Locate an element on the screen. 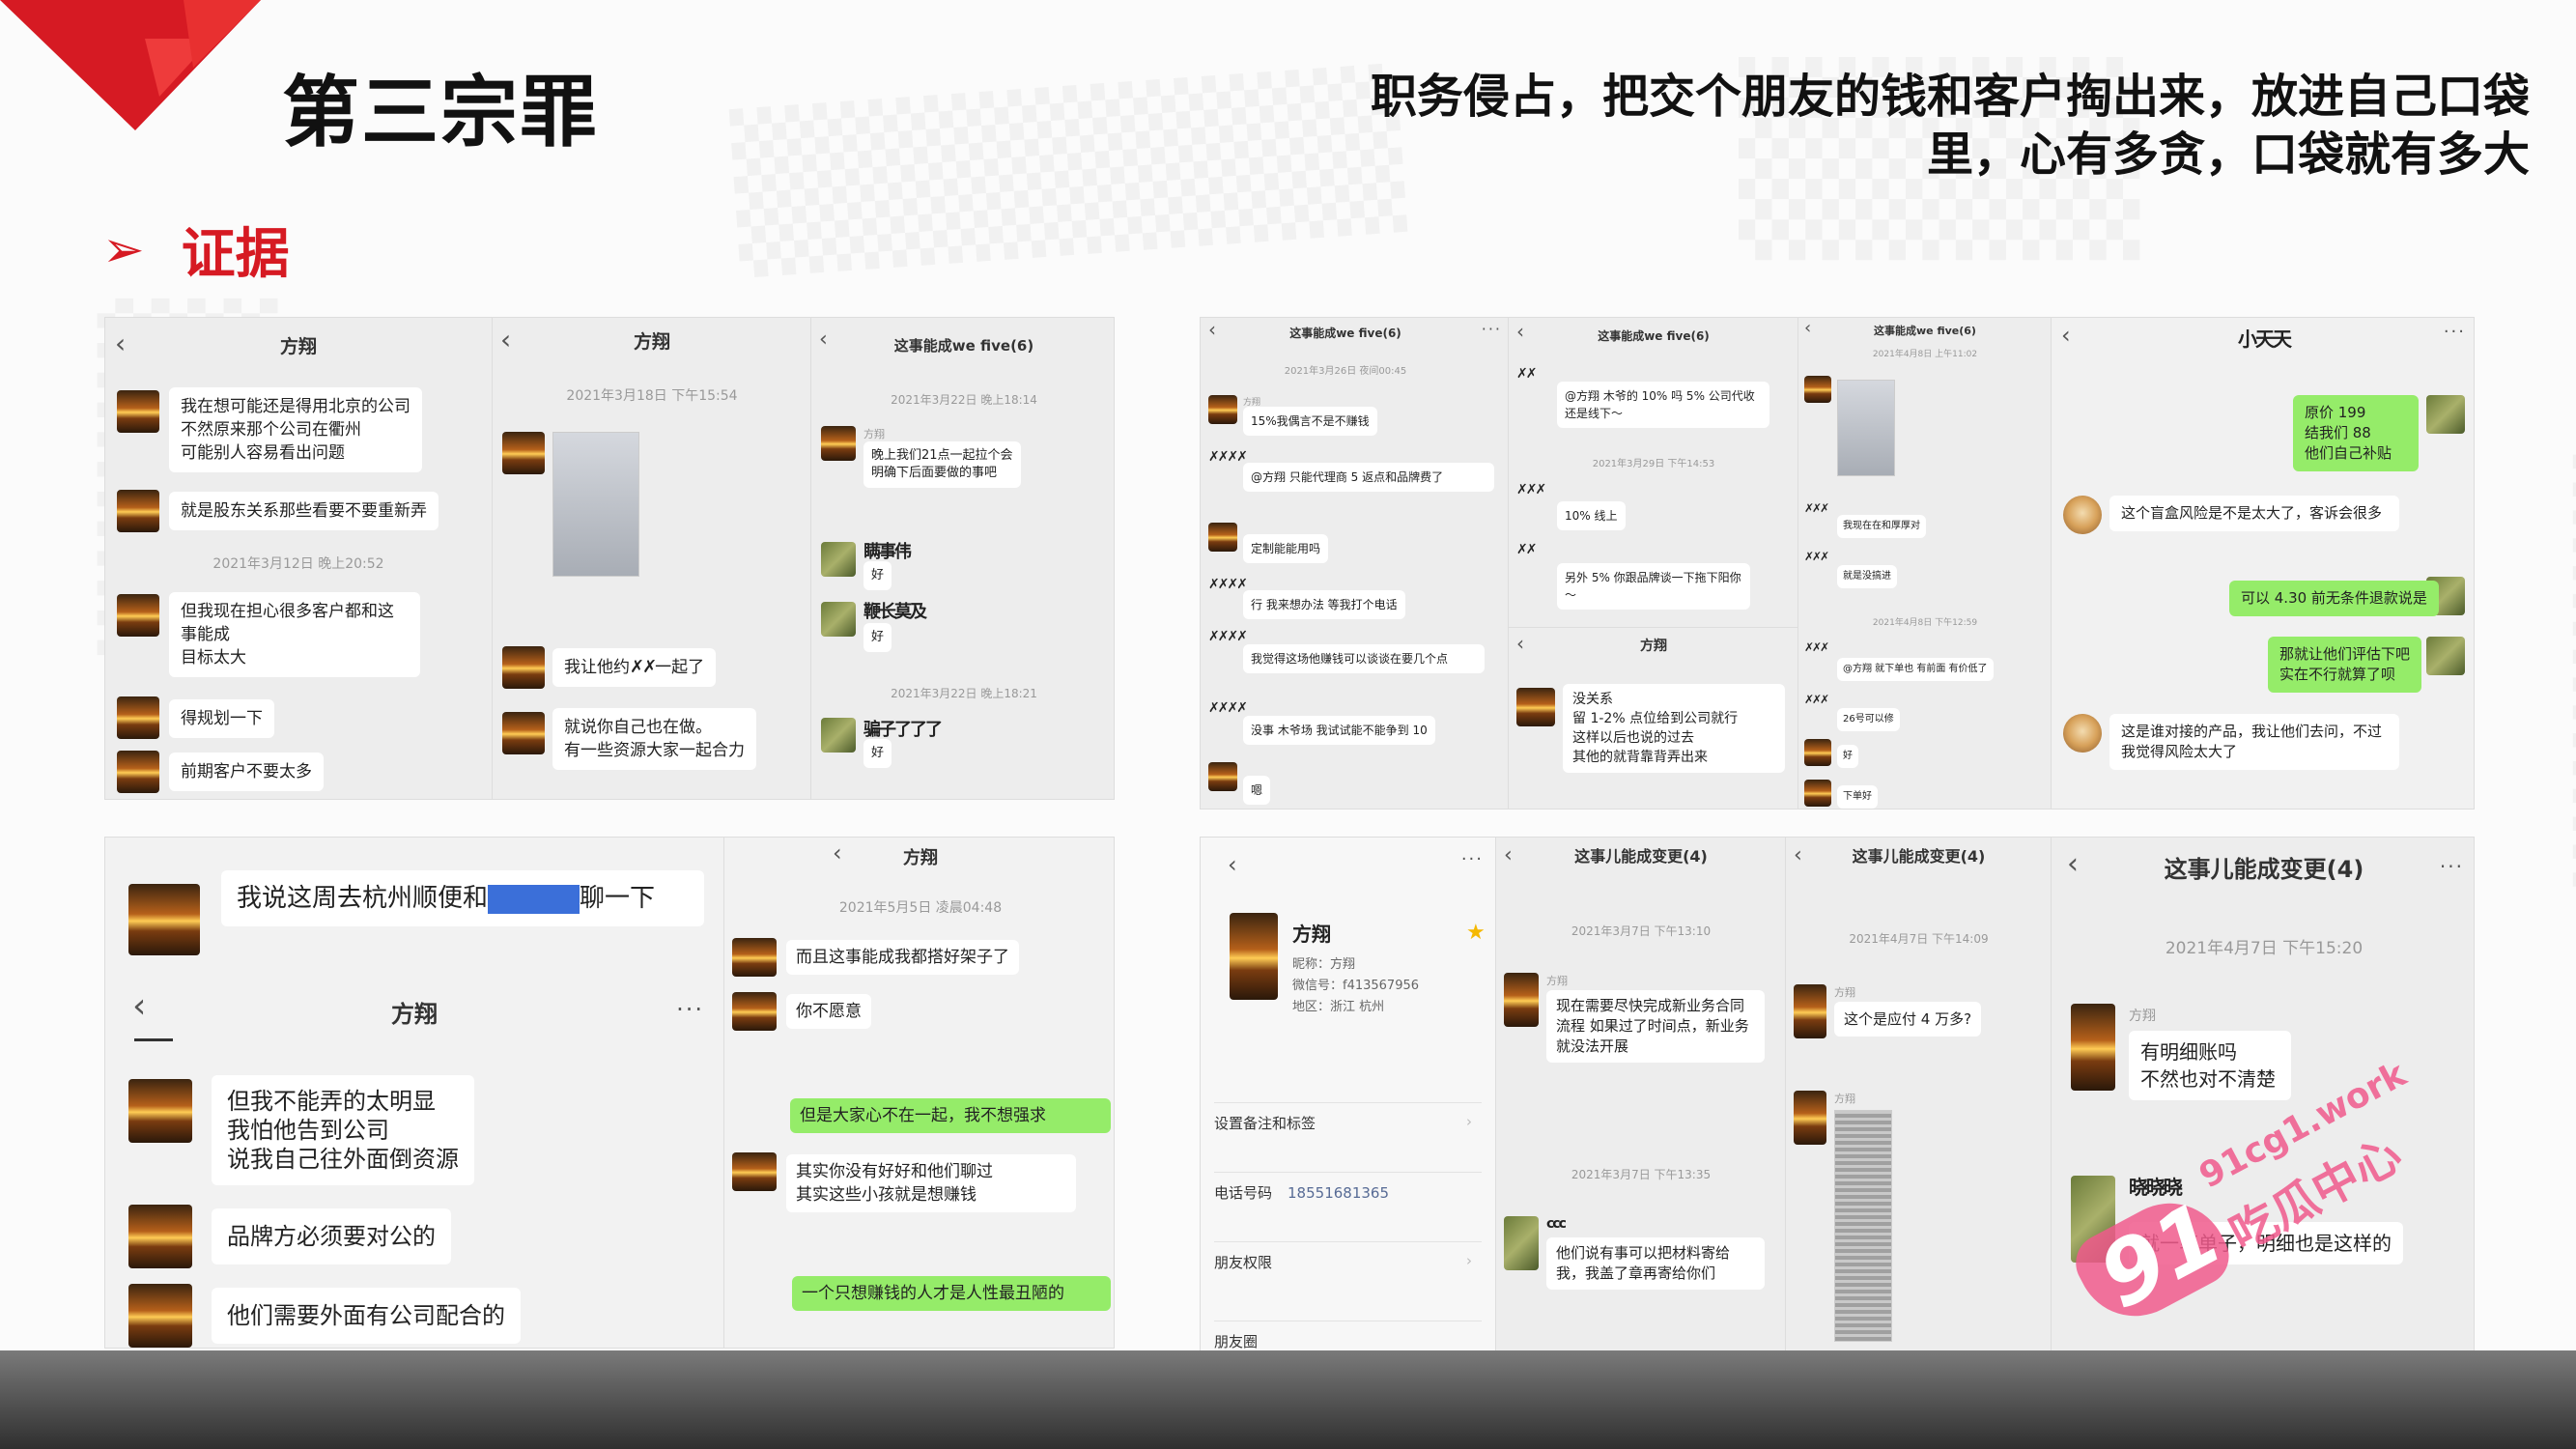 The height and width of the screenshot is (1449, 2576). phone-number: 18551681365 is located at coordinates (1338, 1193).